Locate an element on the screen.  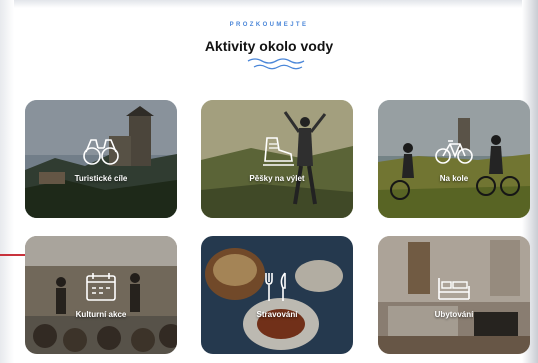
cutlery-icon is located at coordinates (275, 286).